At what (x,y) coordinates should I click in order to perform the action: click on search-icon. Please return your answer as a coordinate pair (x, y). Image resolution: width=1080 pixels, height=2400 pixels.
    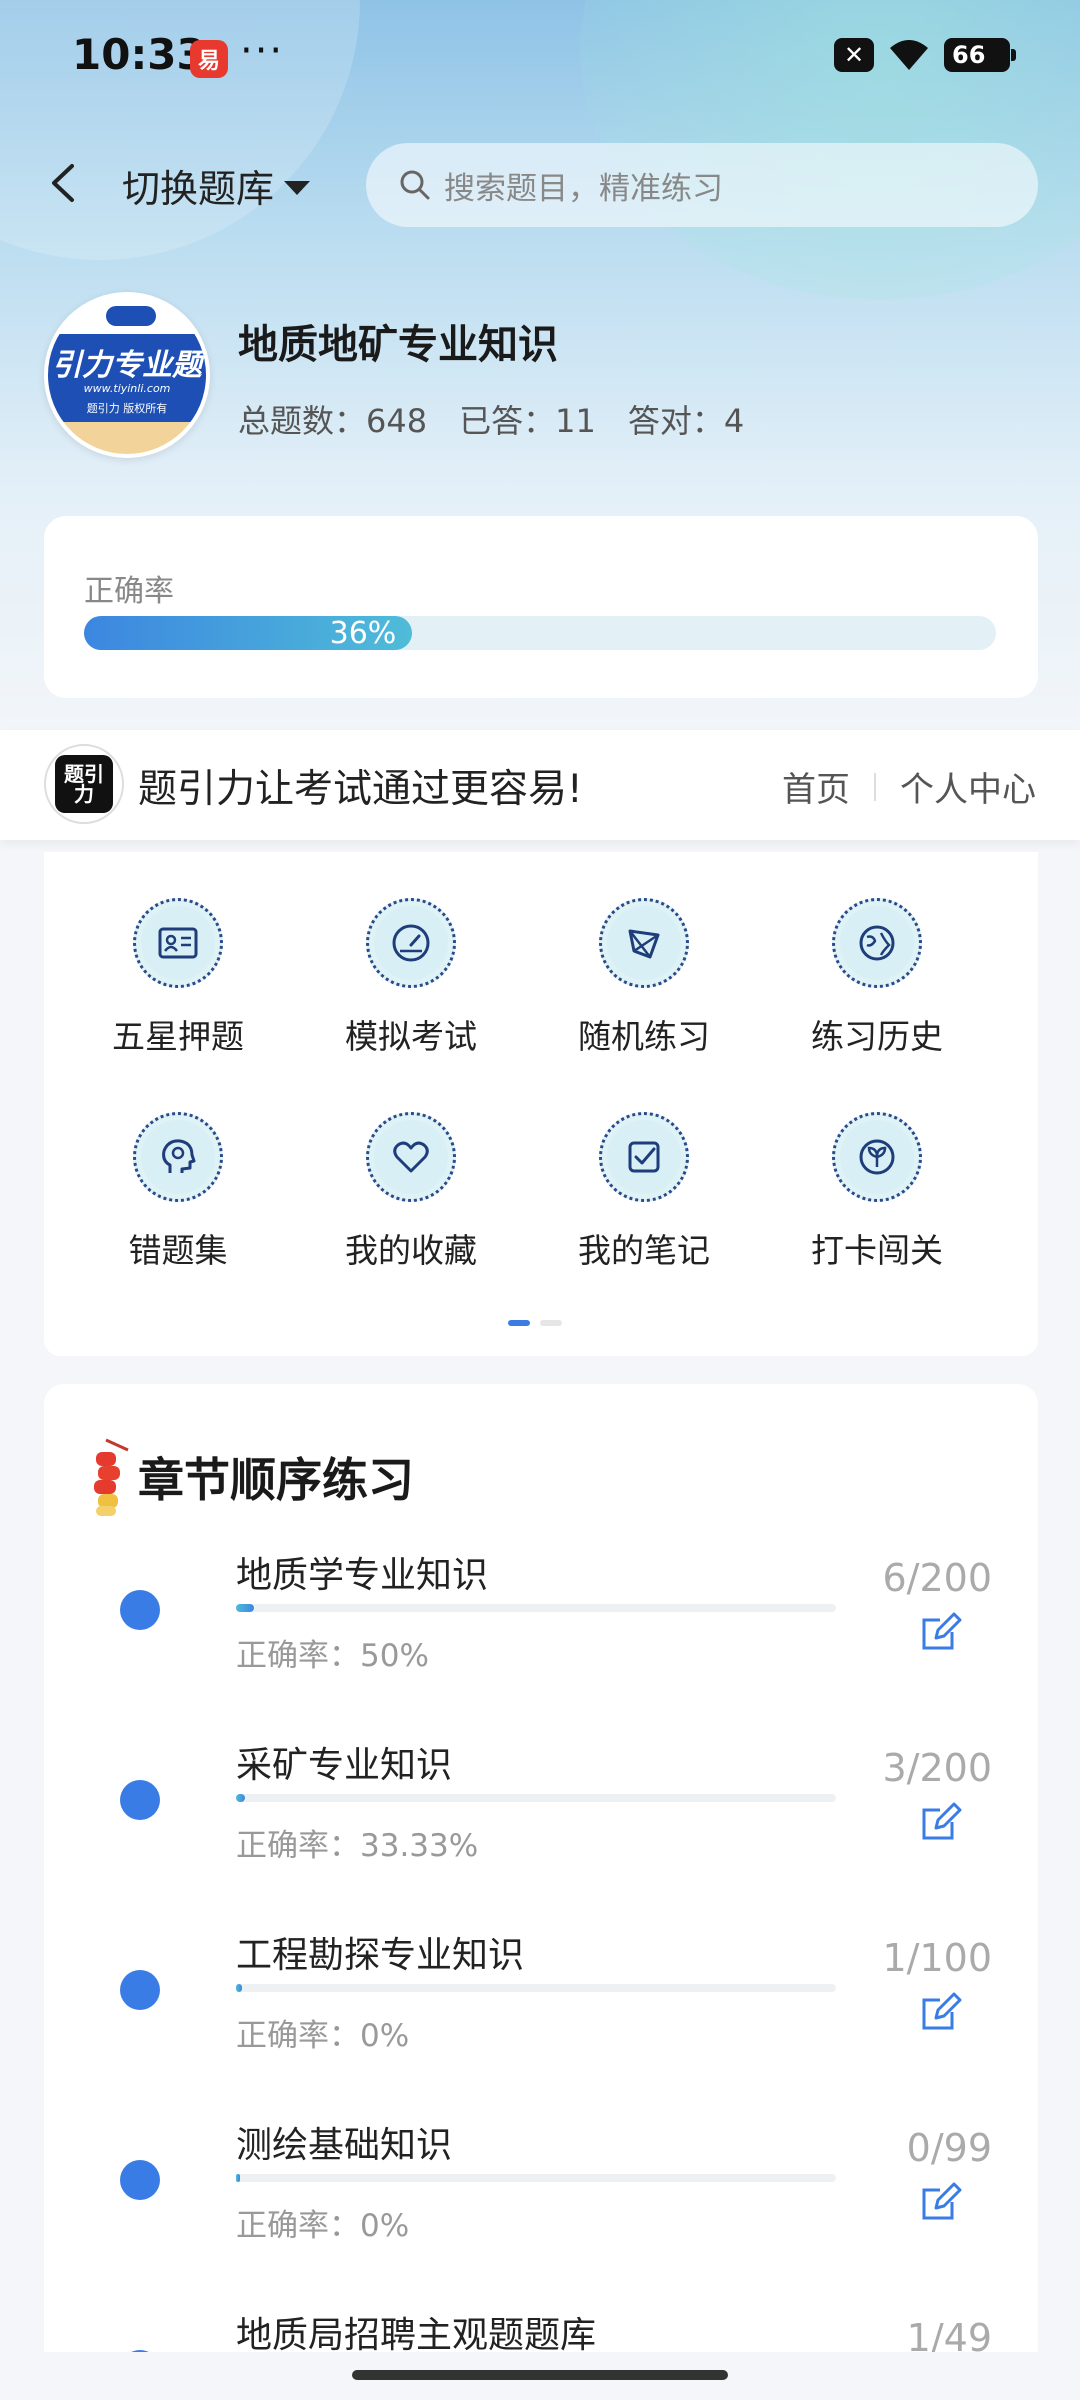
    Looking at the image, I should click on (415, 185).